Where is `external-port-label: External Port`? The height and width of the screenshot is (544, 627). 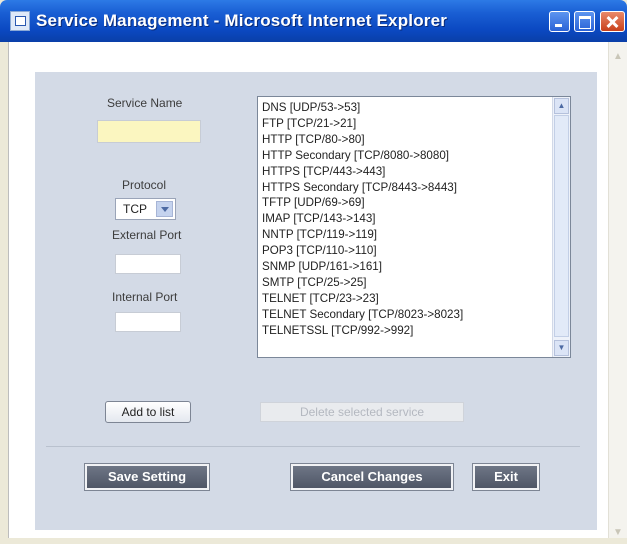 external-port-label: External Port is located at coordinates (147, 235).